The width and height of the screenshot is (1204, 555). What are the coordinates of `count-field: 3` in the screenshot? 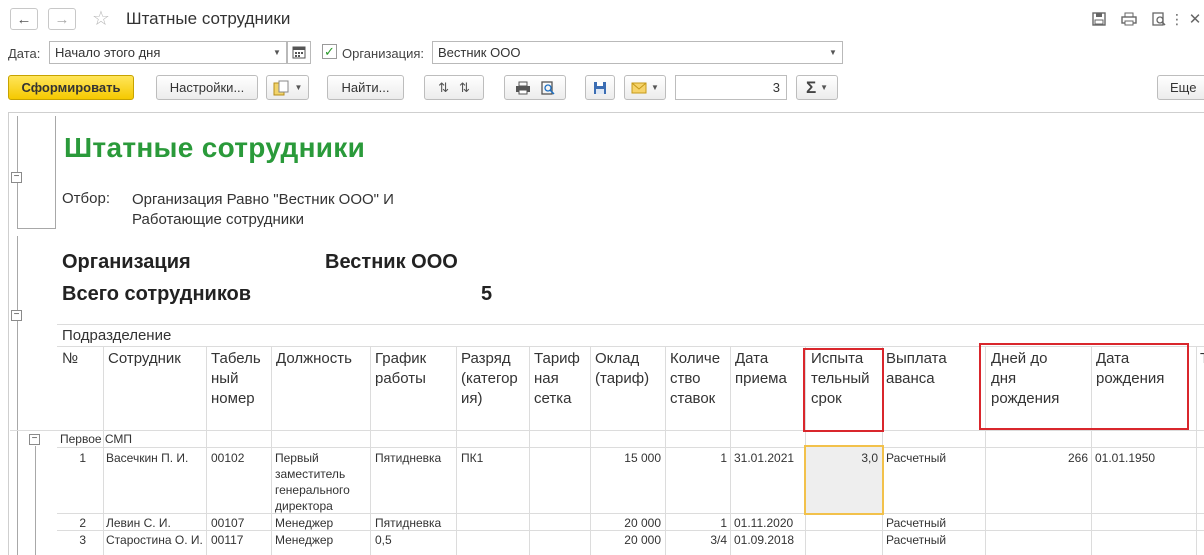 It's located at (731, 87).